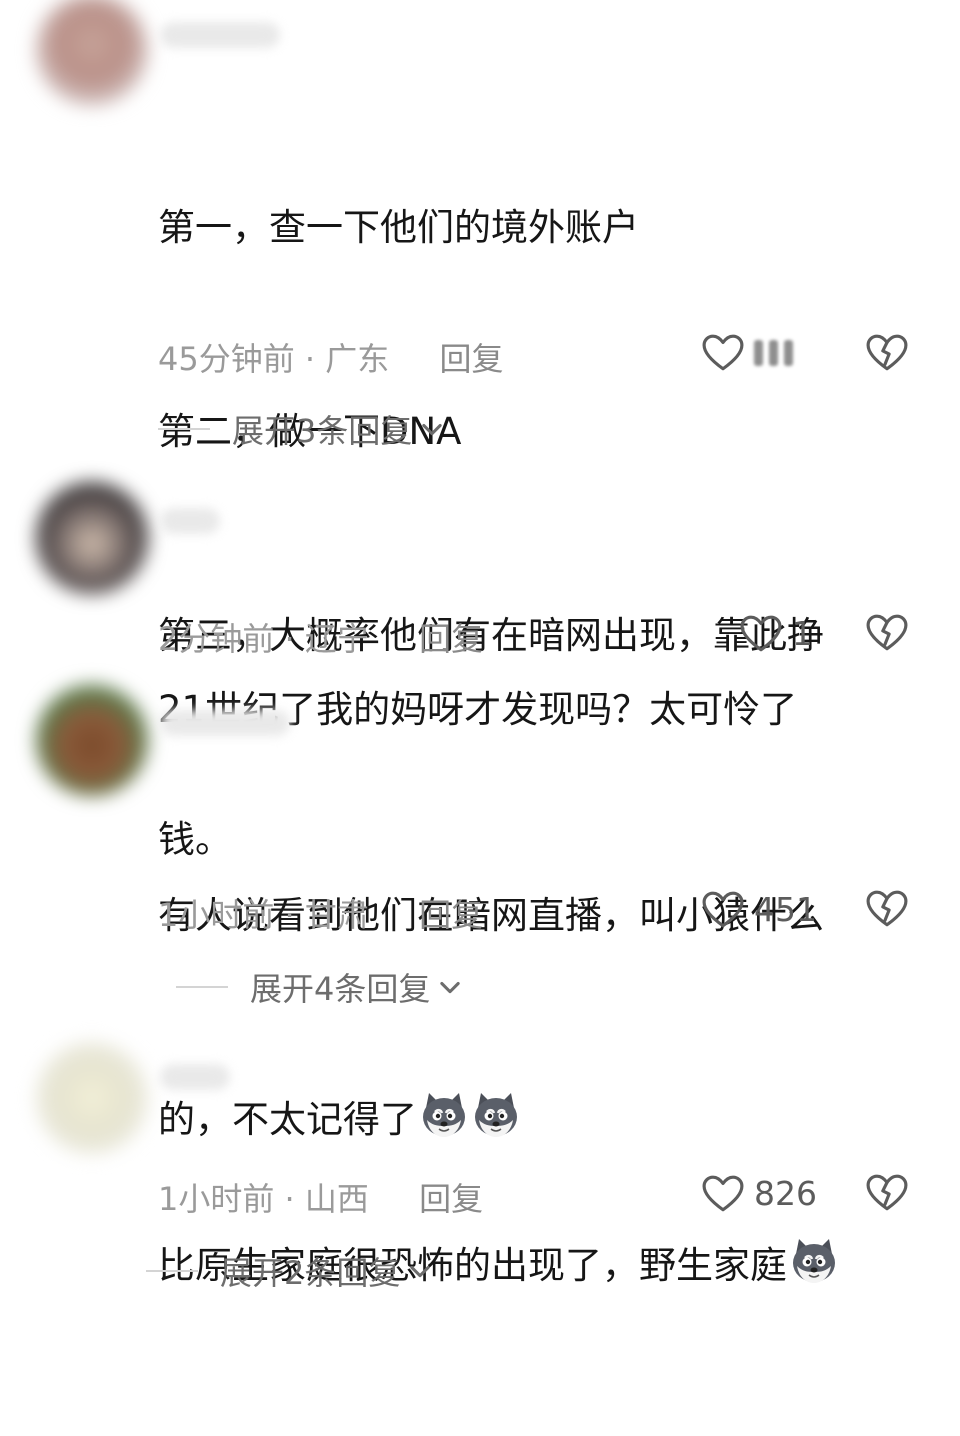 The image size is (960, 1436). I want to click on comment-line: 第一，查一下他们的境外账户, so click(398, 227).